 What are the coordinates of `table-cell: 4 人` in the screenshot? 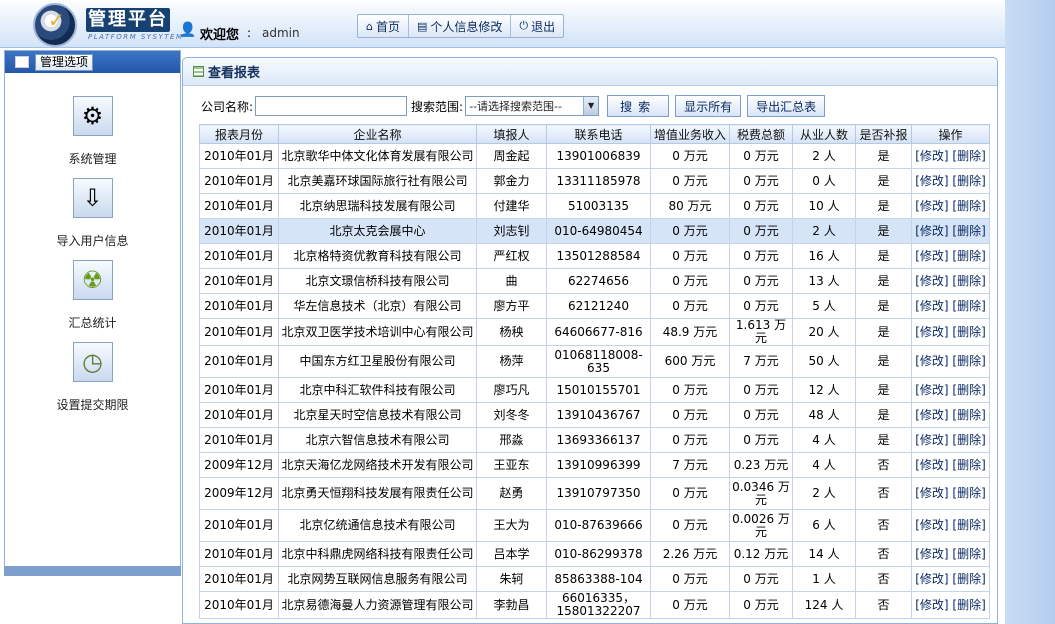 It's located at (824, 465).